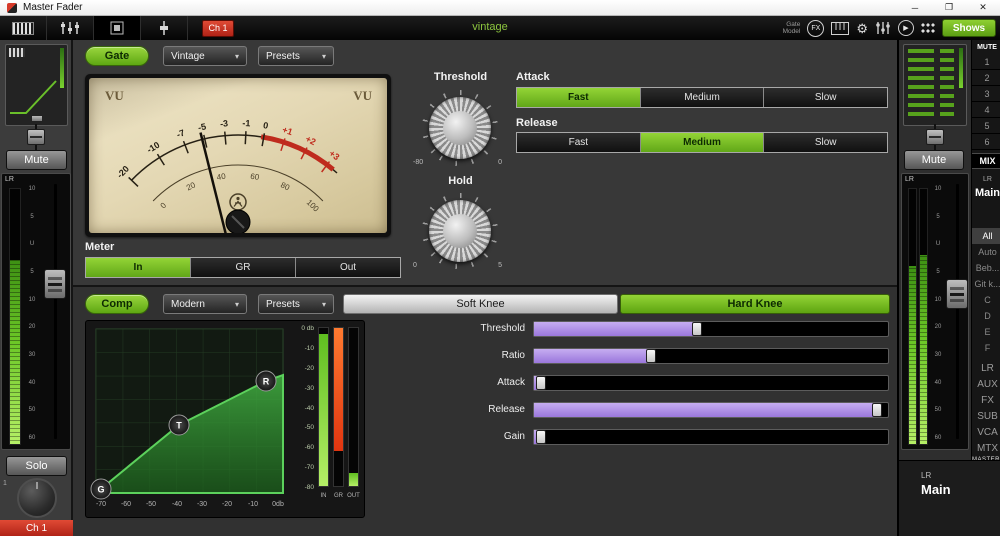 This screenshot has width=1000, height=536. Describe the element at coordinates (460, 128) in the screenshot. I see `gate-threshold-knob` at that location.